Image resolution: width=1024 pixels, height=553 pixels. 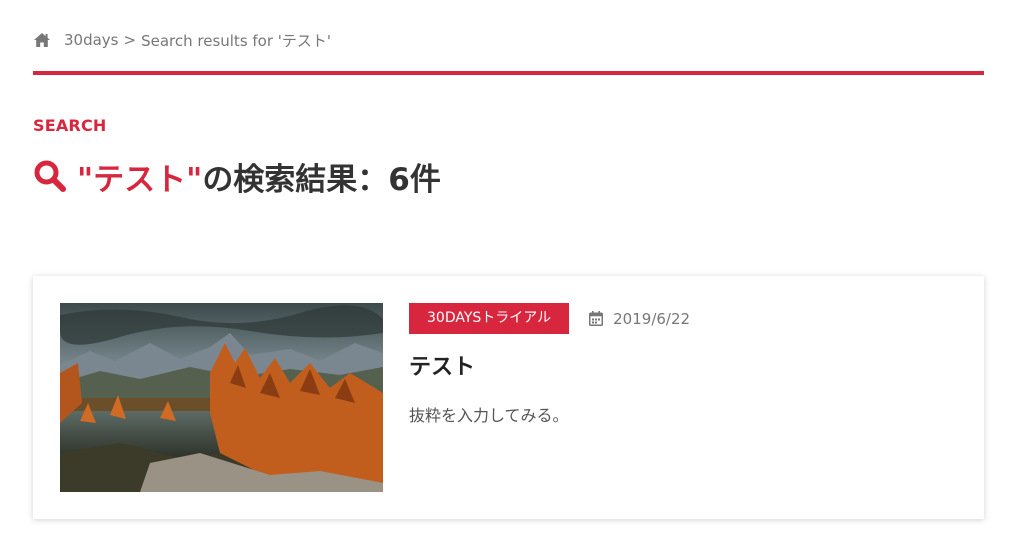 I want to click on breadcrumb-current: Search results for 'テスト', so click(x=236, y=40).